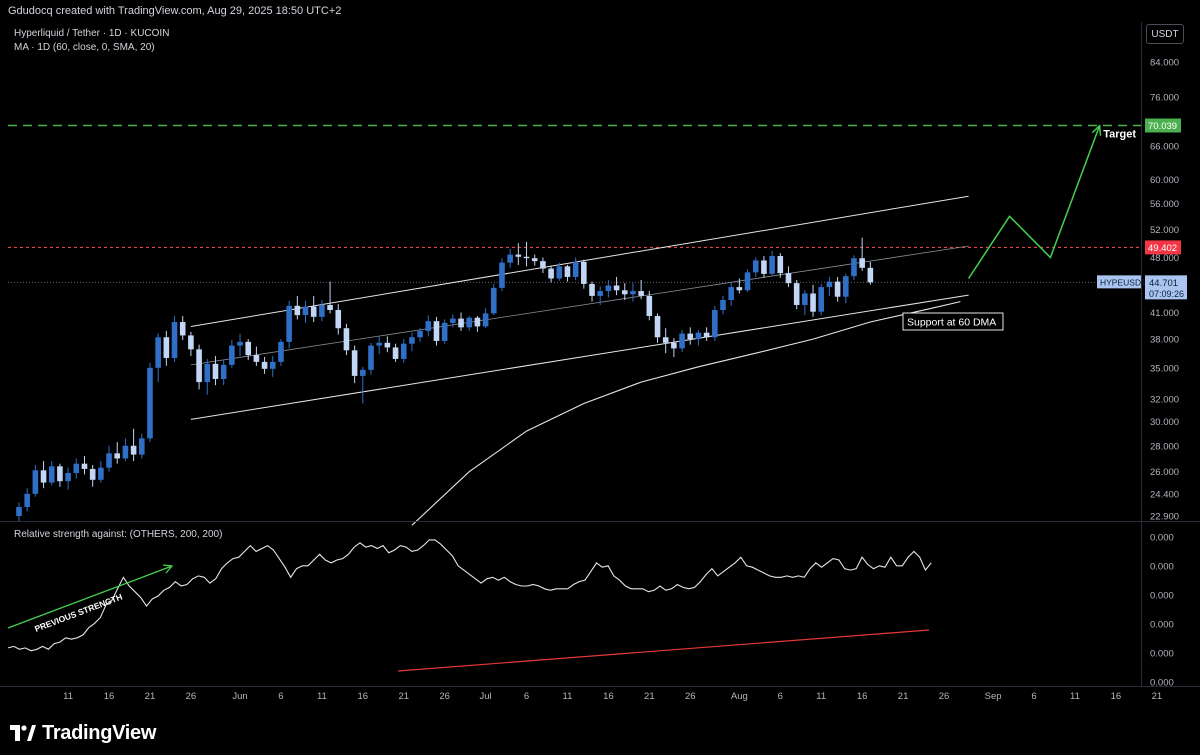  I want to click on price-tick-label: 52.000, so click(1164, 230).